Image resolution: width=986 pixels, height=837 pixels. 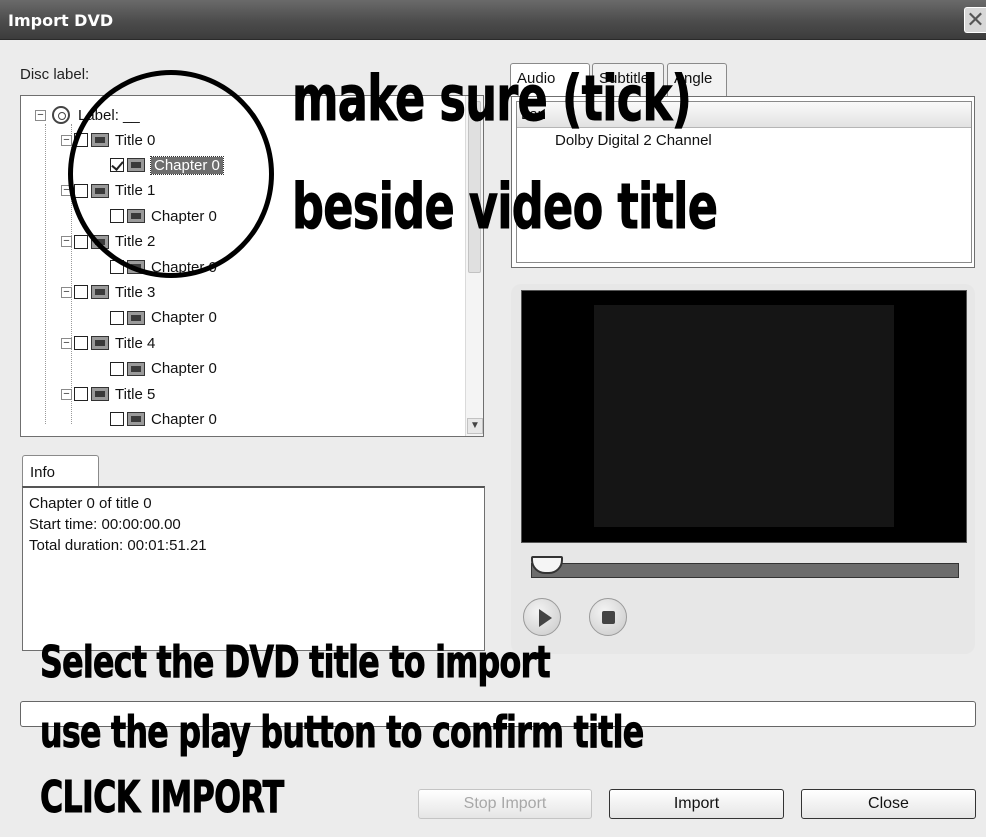 I want to click on annotation-bottom-line3: CLICK IMPORT, so click(x=162, y=798).